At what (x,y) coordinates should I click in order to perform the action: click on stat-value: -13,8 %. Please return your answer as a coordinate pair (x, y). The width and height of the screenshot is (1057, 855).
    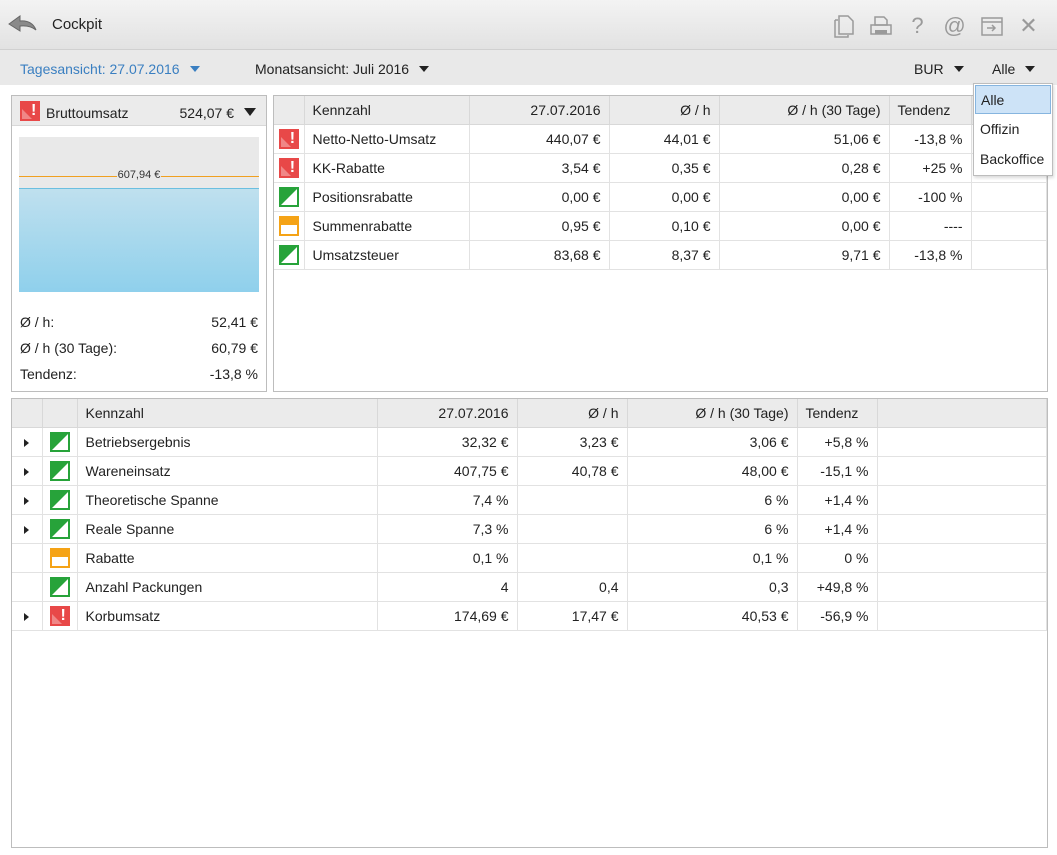
    Looking at the image, I should click on (233, 374).